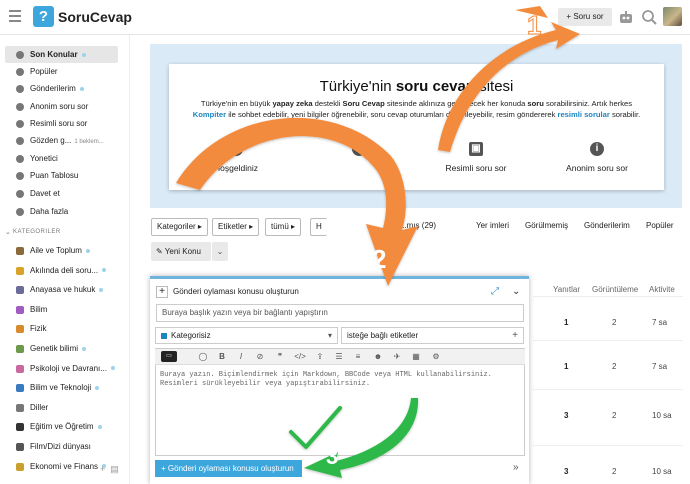 Image resolution: width=690 pixels, height=484 pixels. What do you see at coordinates (241, 356) in the screenshot?
I see `italic-icon: I` at bounding box center [241, 356].